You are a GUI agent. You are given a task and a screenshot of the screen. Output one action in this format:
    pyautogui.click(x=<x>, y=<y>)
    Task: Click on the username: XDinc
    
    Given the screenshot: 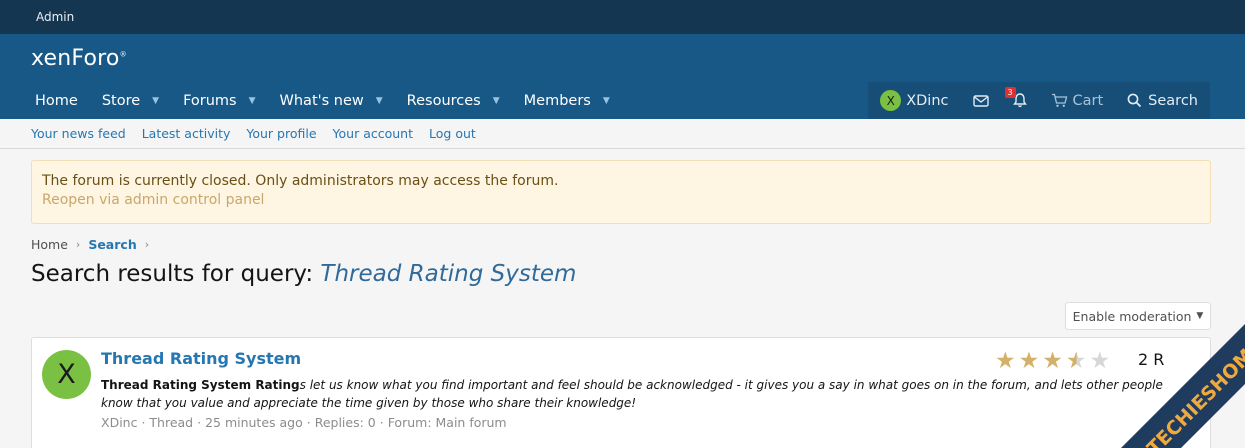 What is the action you would take?
    pyautogui.click(x=927, y=100)
    